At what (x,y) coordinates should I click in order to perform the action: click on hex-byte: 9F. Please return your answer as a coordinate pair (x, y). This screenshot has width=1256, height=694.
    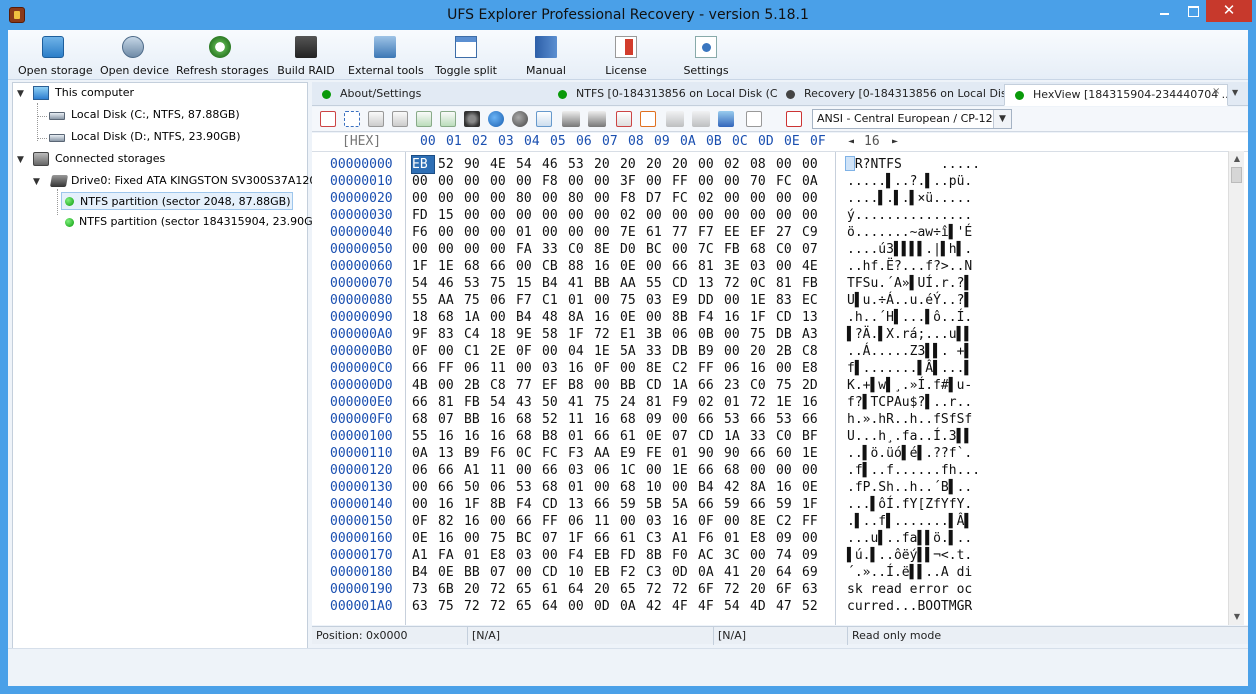
    Looking at the image, I should click on (423, 334).